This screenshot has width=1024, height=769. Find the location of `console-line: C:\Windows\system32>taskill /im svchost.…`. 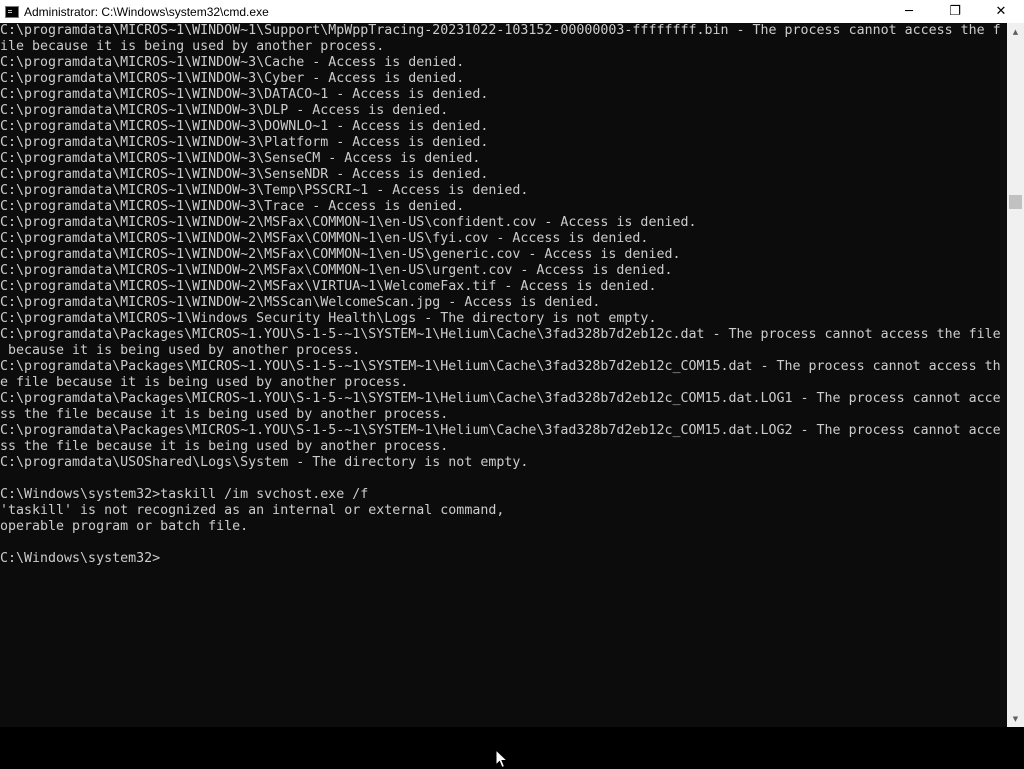

console-line: C:\Windows\system32>taskill /im svchost.… is located at coordinates (184, 494).